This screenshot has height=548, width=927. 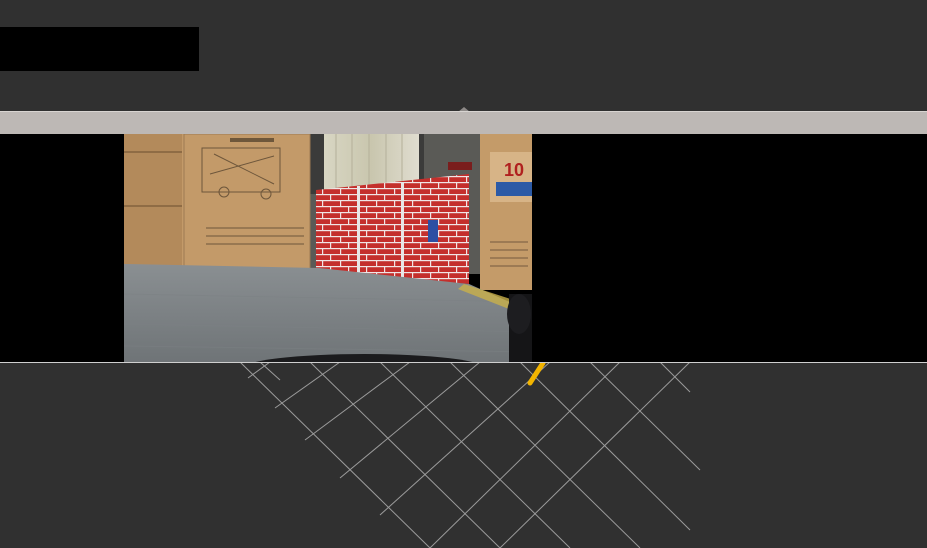 What do you see at coordinates (99, 49) in the screenshot?
I see `title-box` at bounding box center [99, 49].